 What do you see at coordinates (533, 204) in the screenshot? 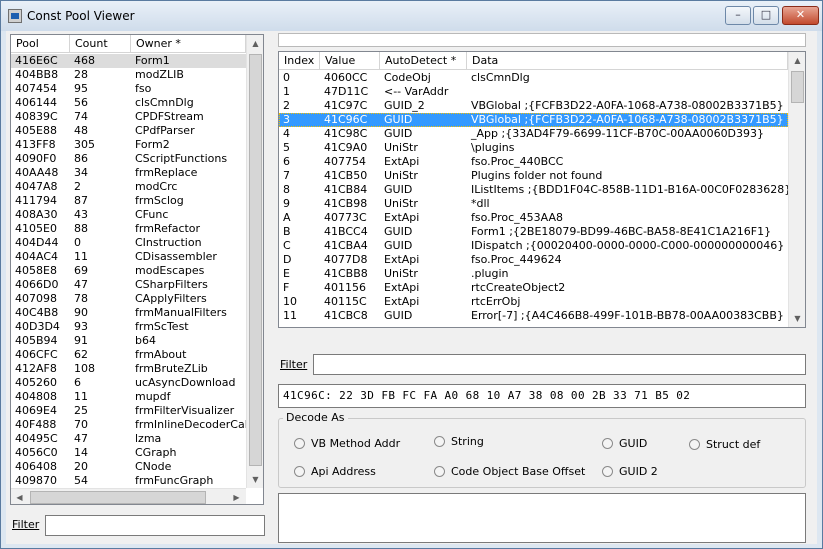
I see `entry-row: 9 41CB98 UniStr *dll` at bounding box center [533, 204].